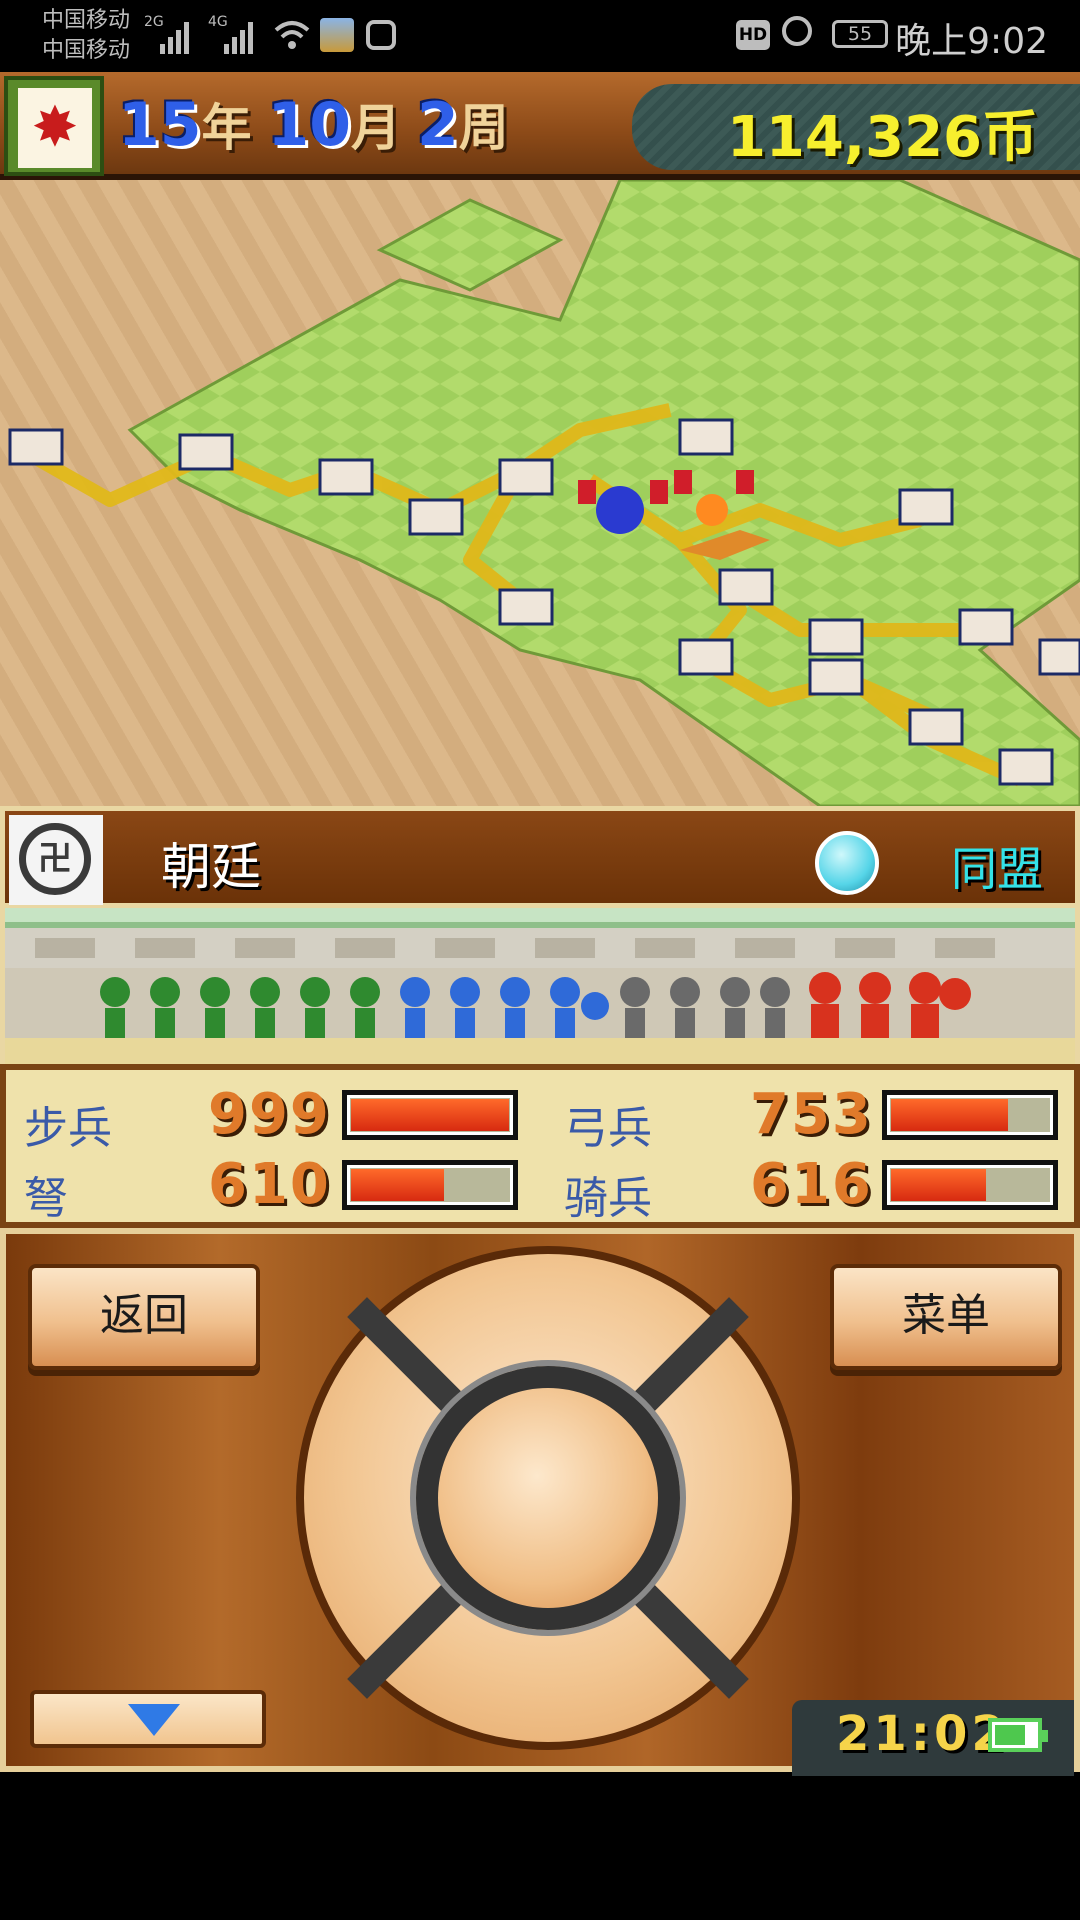 This screenshot has width=1080, height=1920. I want to click on game-header: ✸ 15年 10月 2周 114,326币, so click(540, 126).